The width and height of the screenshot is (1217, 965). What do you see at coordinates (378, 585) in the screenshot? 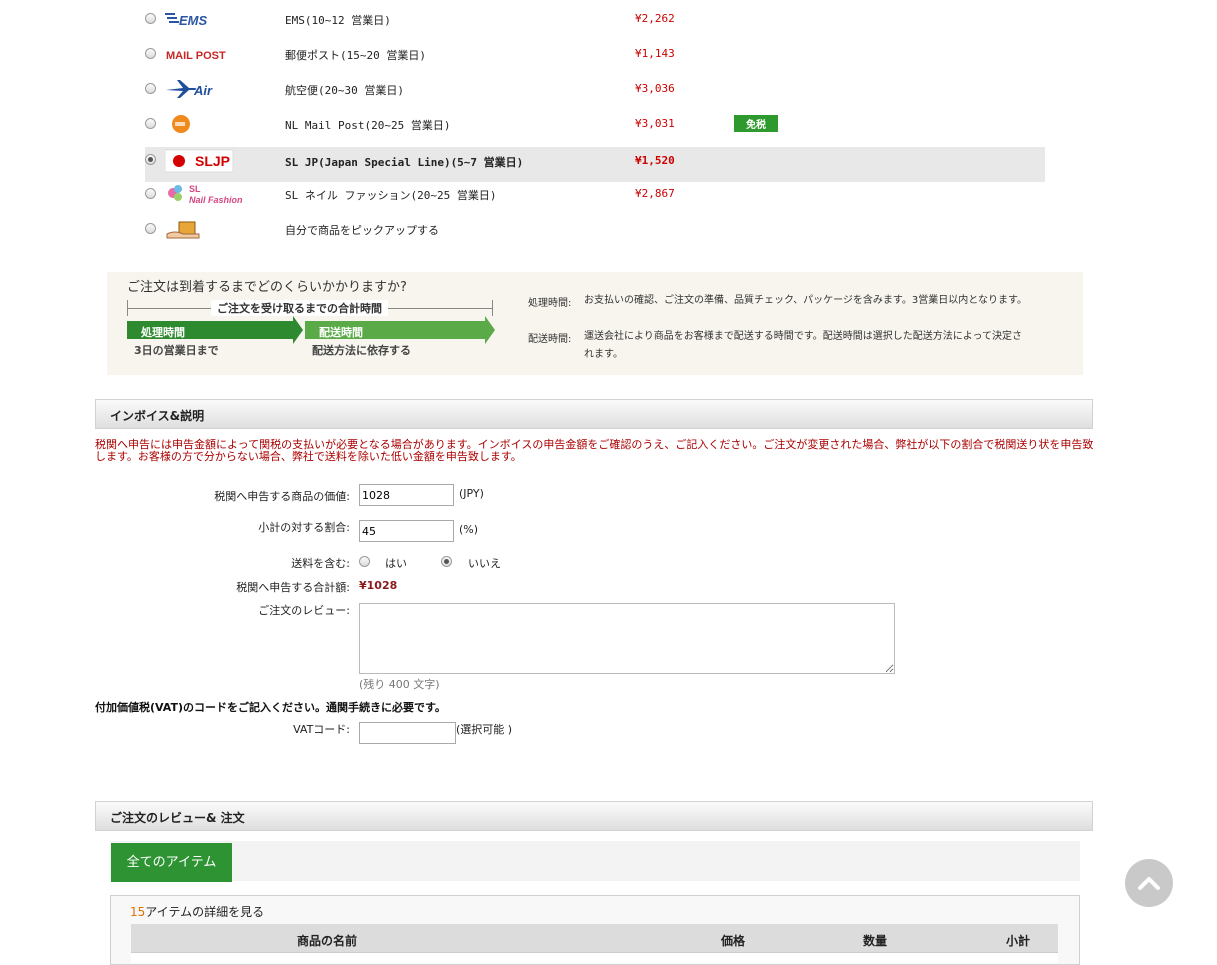
I see `declared-total-value: ¥1028` at bounding box center [378, 585].